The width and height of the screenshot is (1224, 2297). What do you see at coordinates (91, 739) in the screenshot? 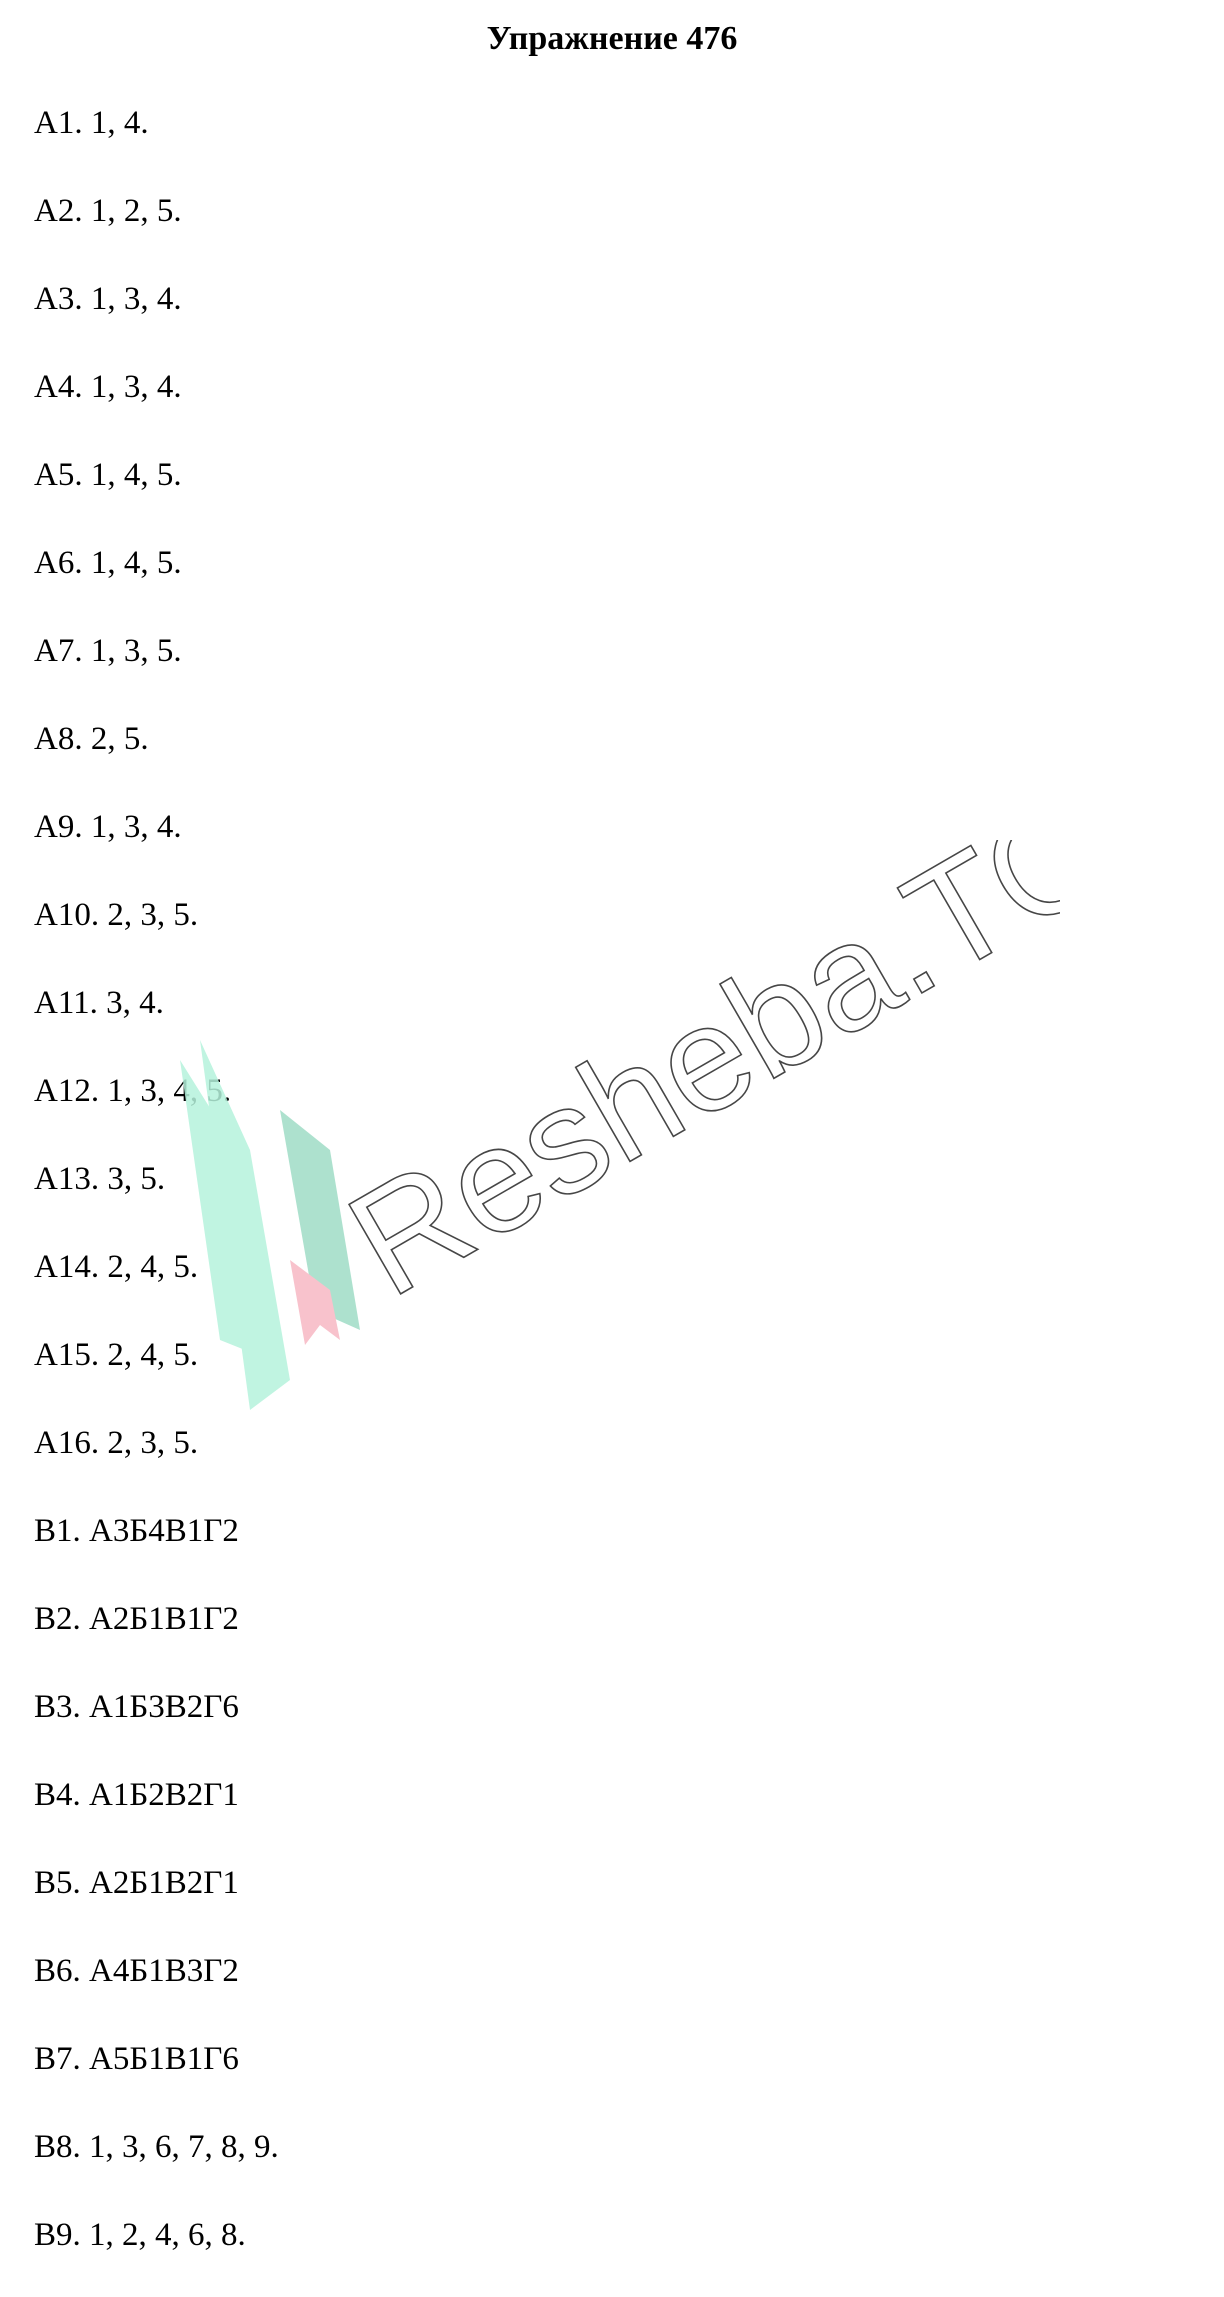
I see `answer-line: А8. 2, 5.` at bounding box center [91, 739].